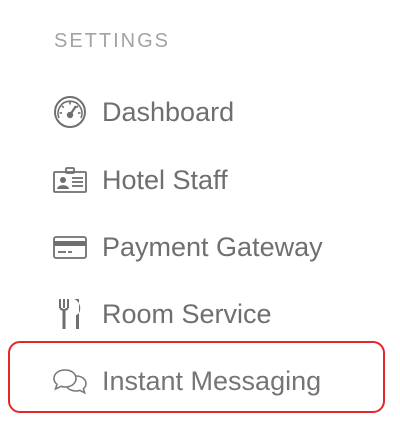  What do you see at coordinates (70, 247) in the screenshot?
I see `credit-card-icon` at bounding box center [70, 247].